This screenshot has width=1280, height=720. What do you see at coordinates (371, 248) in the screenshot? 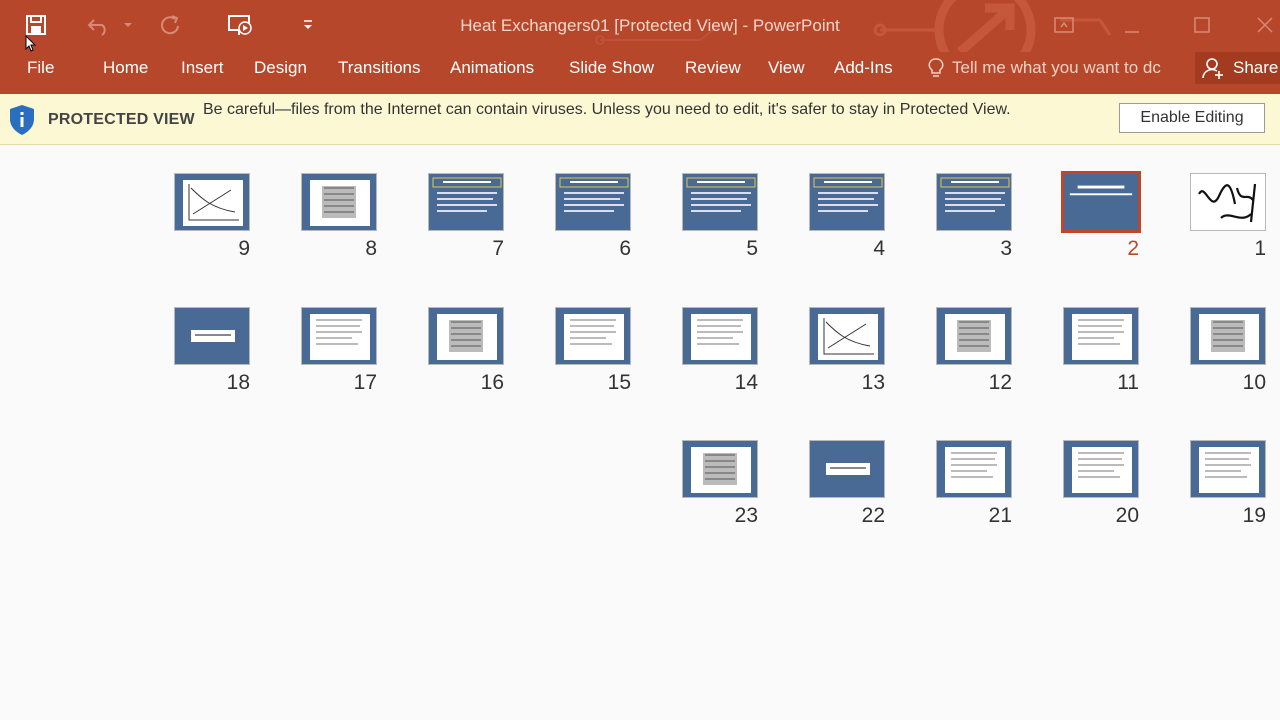
I see `slide-number: 8` at bounding box center [371, 248].